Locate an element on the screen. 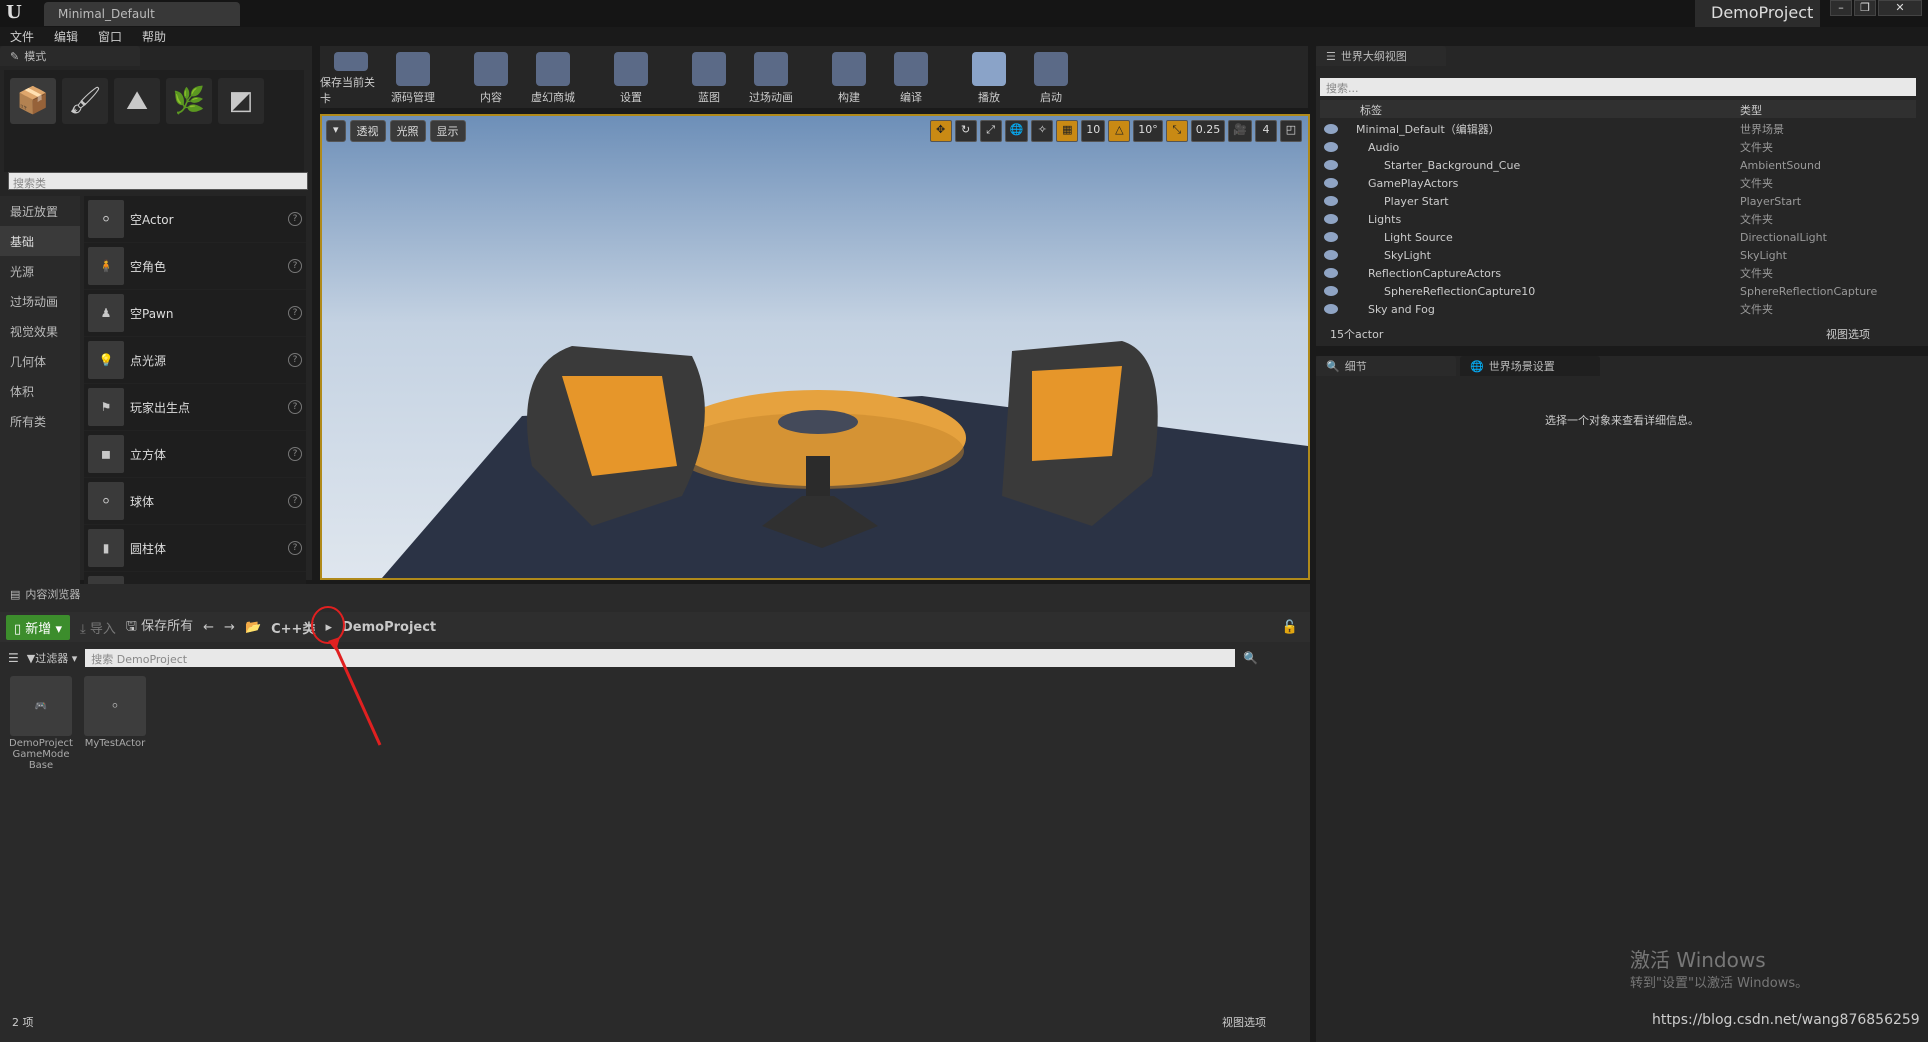  content-browser-tab: ▤ 内容浏览器 is located at coordinates (75, 594).